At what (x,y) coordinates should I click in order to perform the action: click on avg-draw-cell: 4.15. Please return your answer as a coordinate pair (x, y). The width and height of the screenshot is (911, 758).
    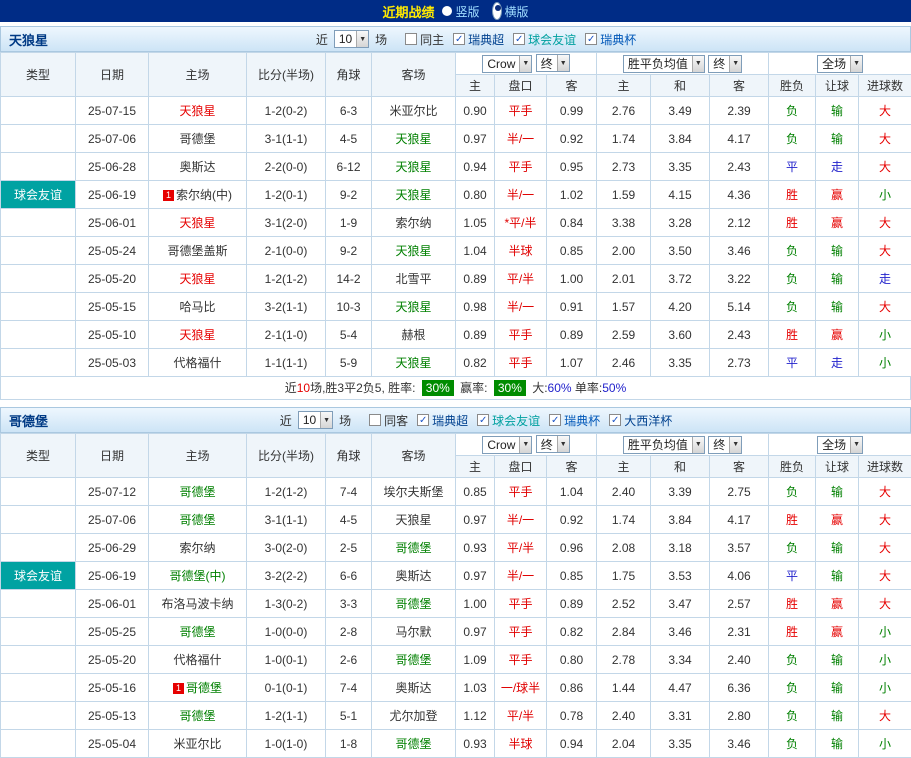
    Looking at the image, I should click on (680, 195).